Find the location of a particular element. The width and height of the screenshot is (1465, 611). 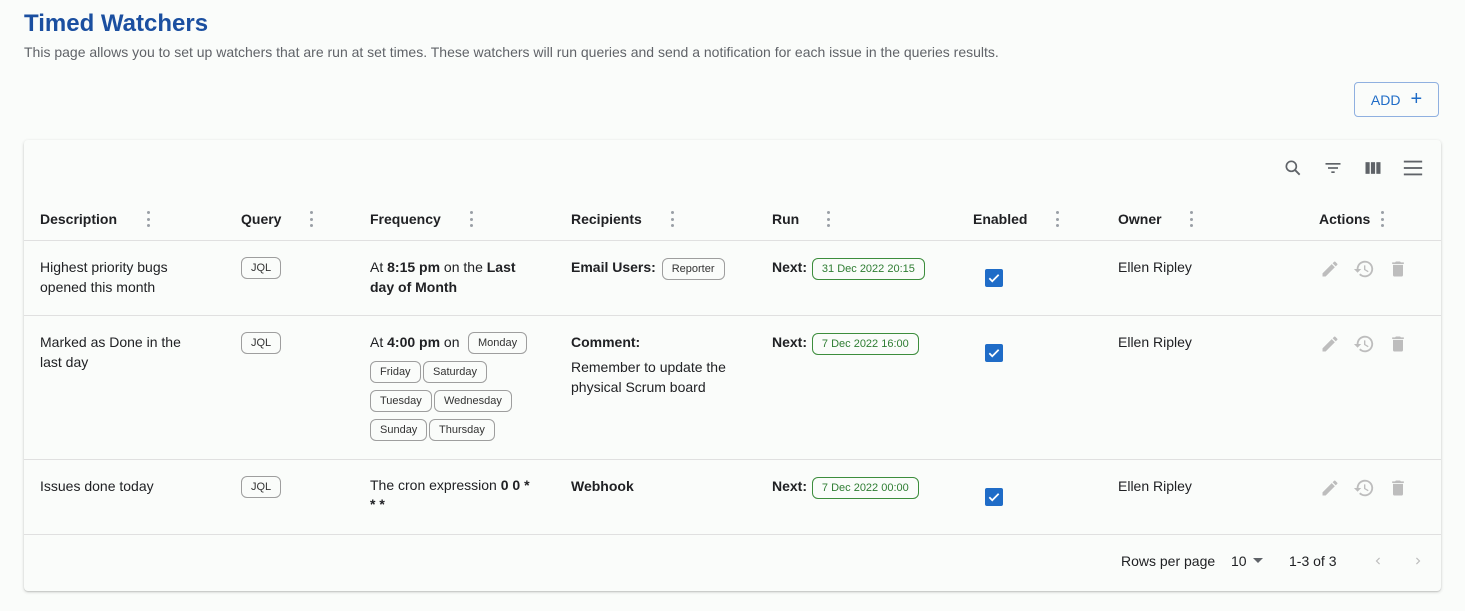

run-cell: Next: 7 Dec 2022 16:00 is located at coordinates (845, 343).